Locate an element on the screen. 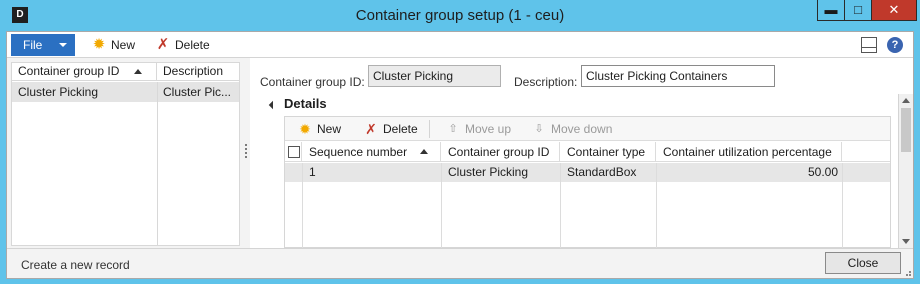  details-toolbar: ✹ New ✗ Delete ⇧ Move up ⇩ Move down is located at coordinates (587, 129).